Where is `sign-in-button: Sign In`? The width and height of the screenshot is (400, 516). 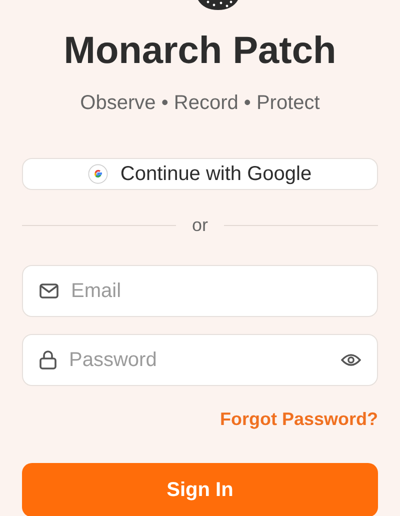
sign-in-button: Sign In is located at coordinates (200, 489).